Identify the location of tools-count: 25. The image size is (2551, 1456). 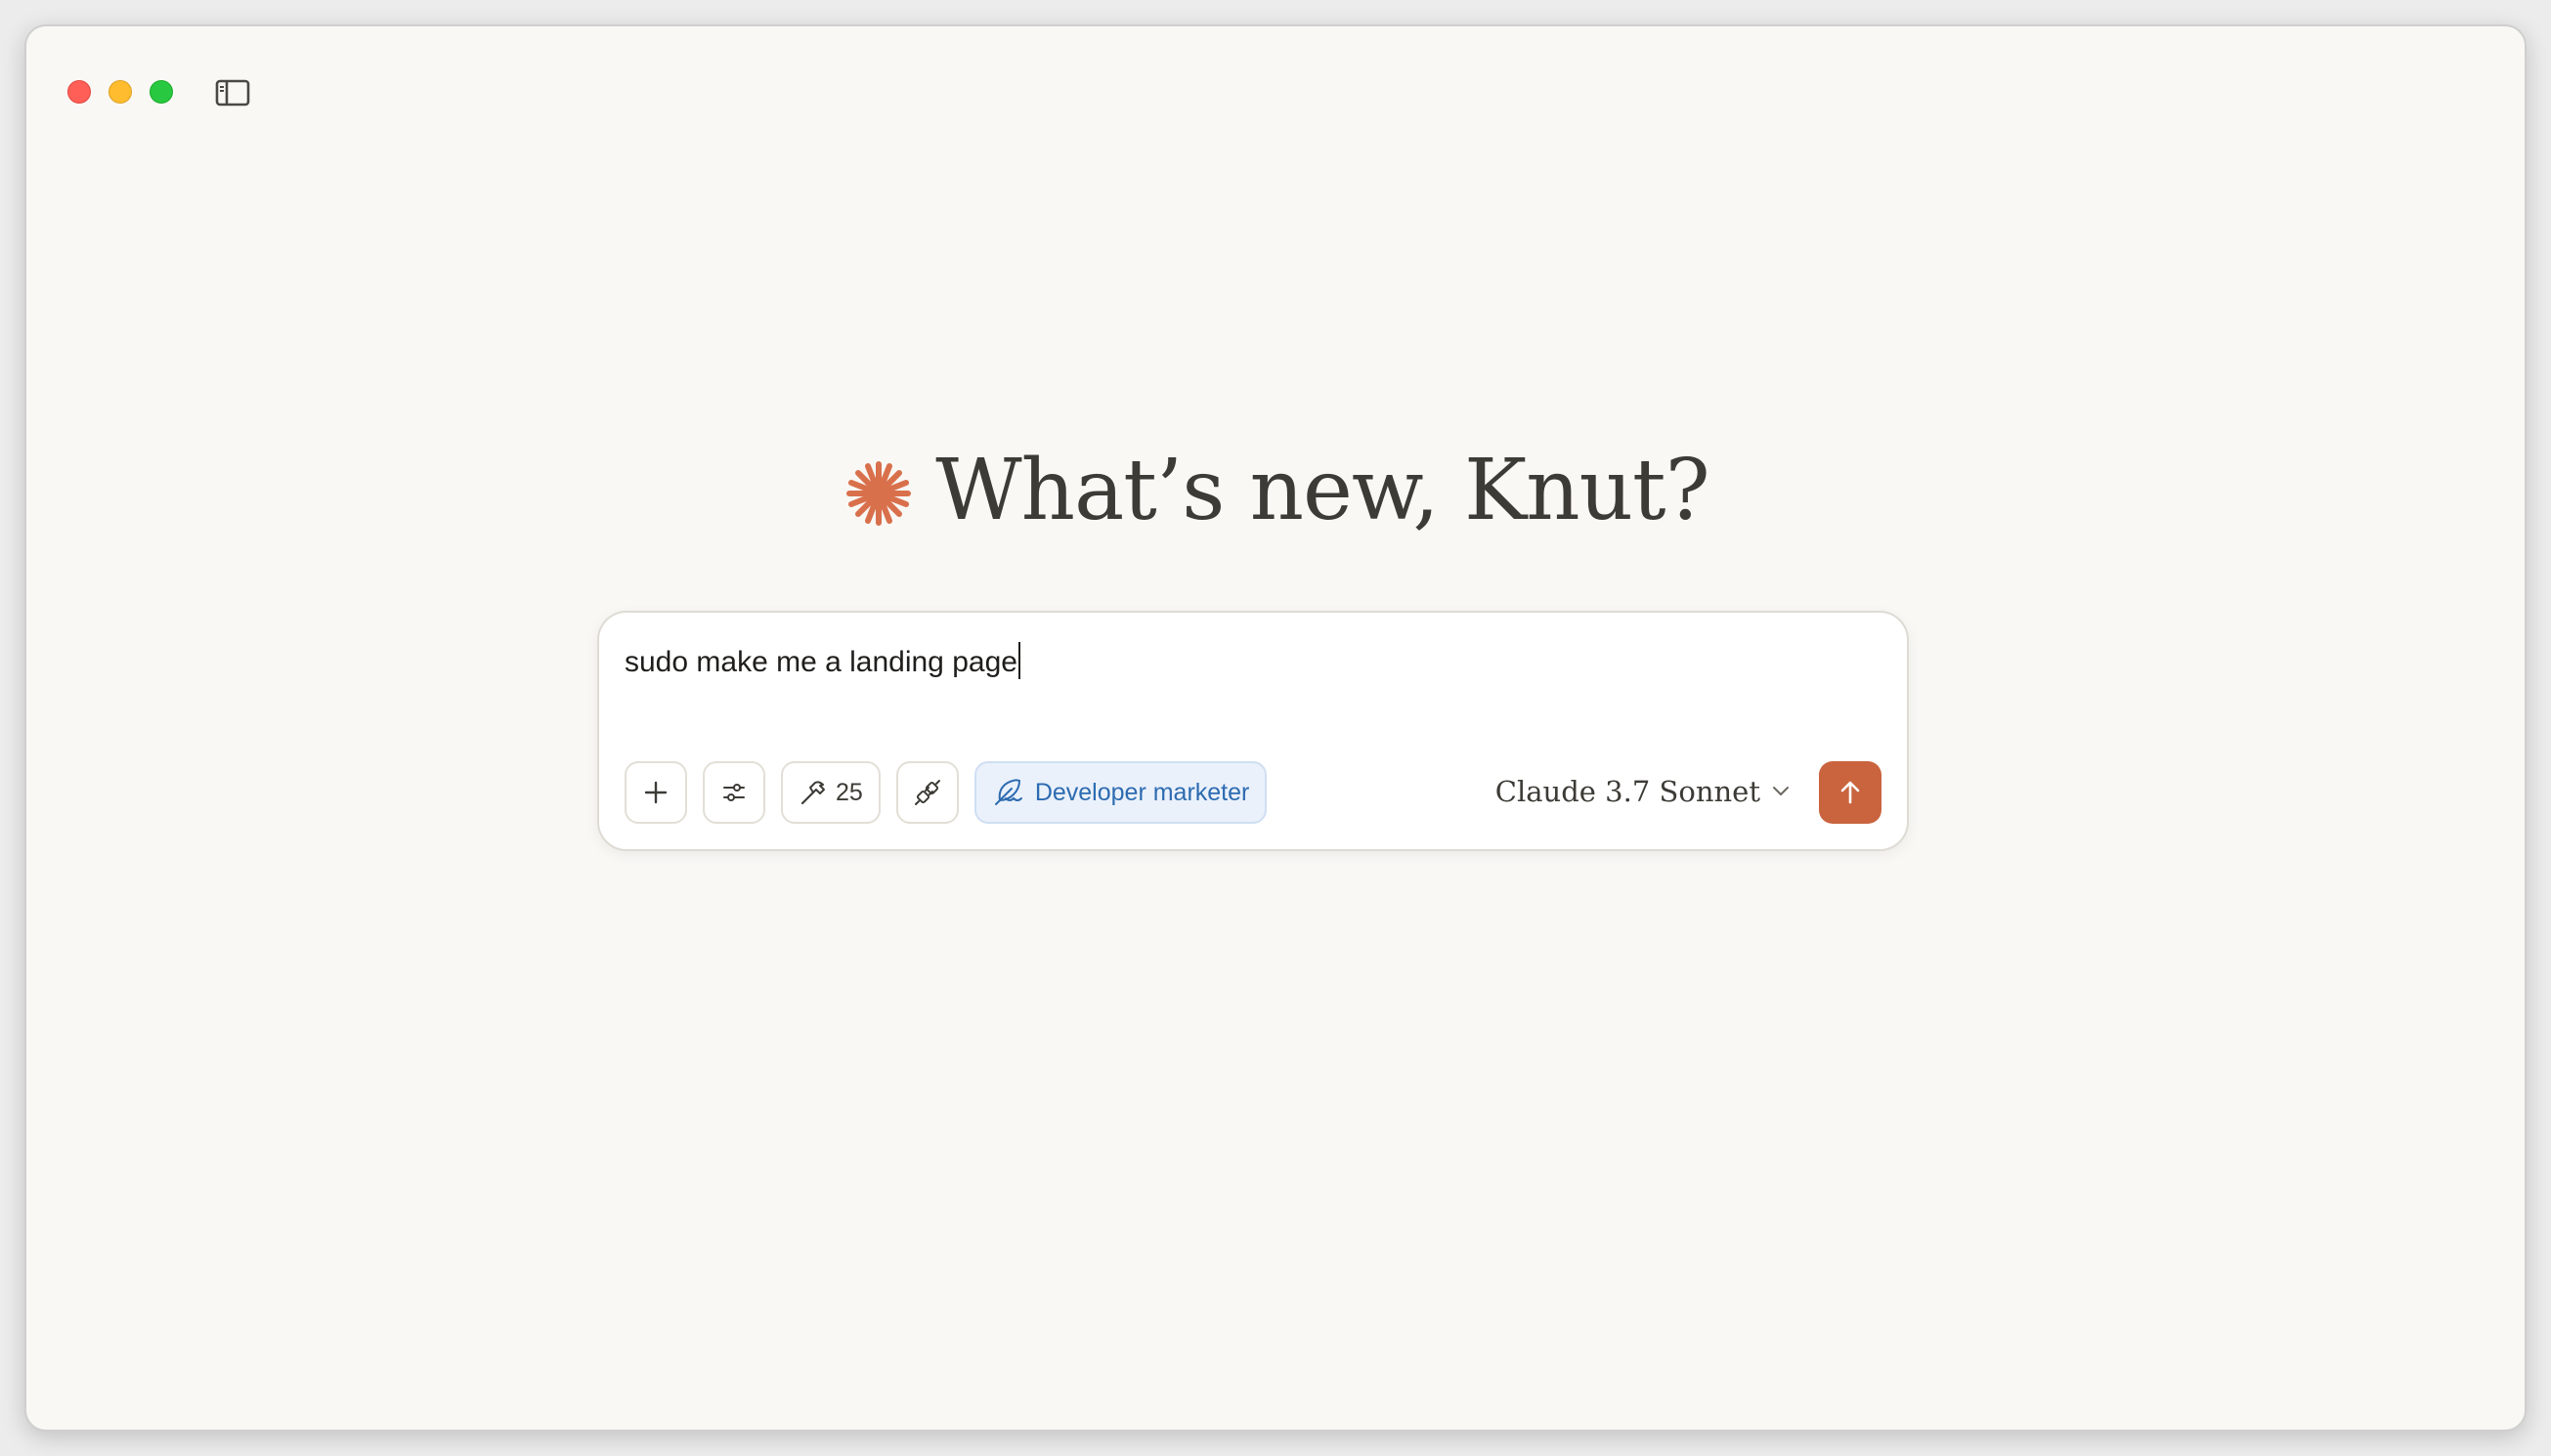
(850, 792).